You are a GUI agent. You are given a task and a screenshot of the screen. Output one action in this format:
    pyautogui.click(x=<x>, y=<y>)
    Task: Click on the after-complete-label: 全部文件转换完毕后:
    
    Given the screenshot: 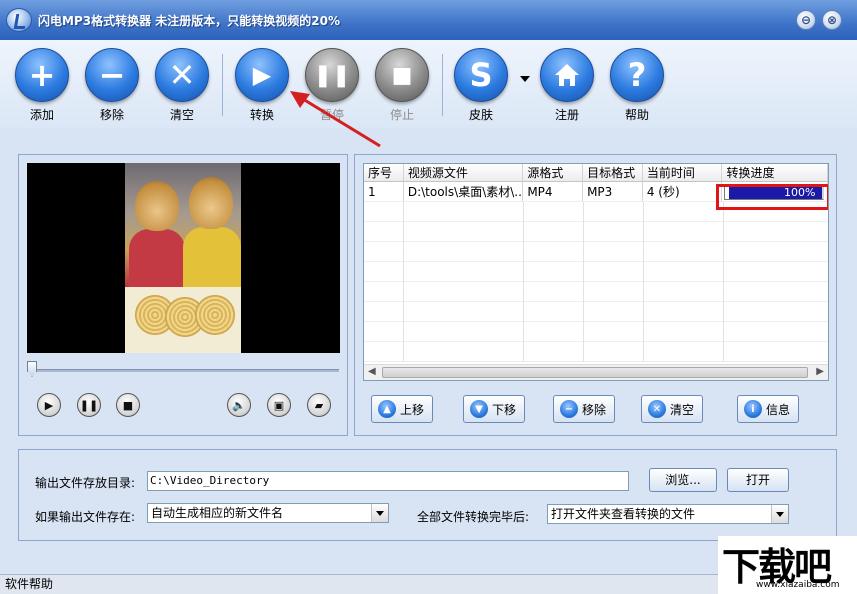 What is the action you would take?
    pyautogui.click(x=473, y=517)
    